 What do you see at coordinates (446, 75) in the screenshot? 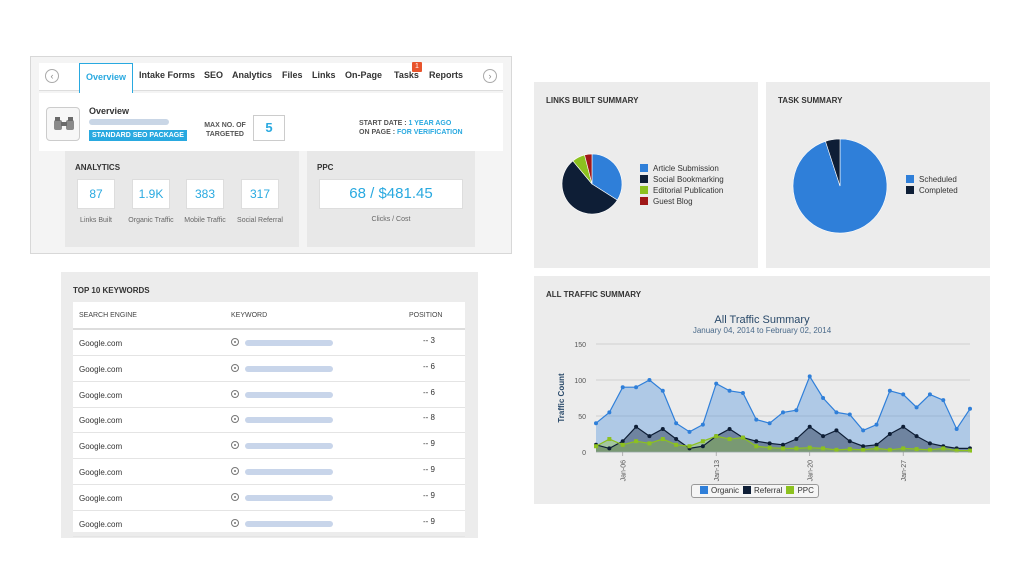
I see `tab-reports: Reports` at bounding box center [446, 75].